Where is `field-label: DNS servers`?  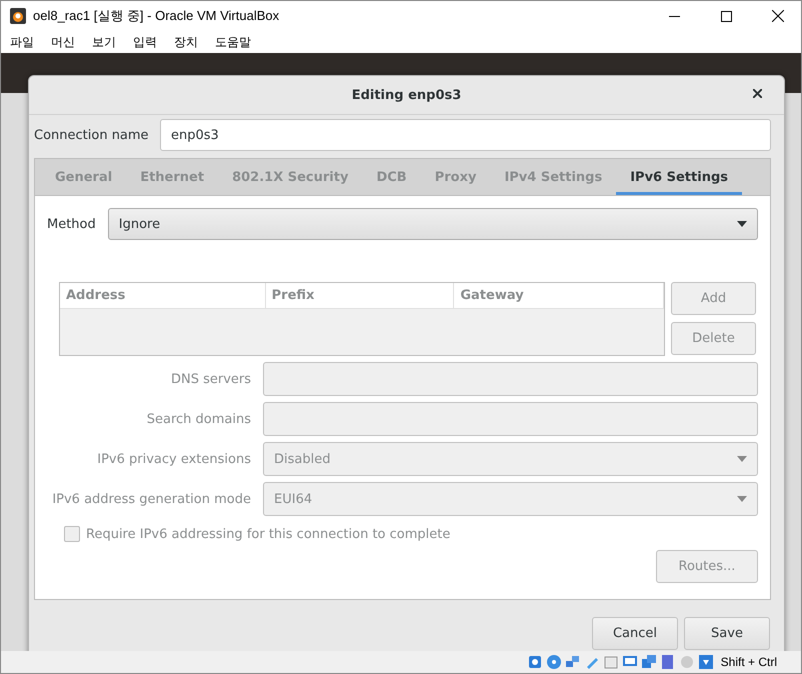
field-label: DNS servers is located at coordinates (210, 379).